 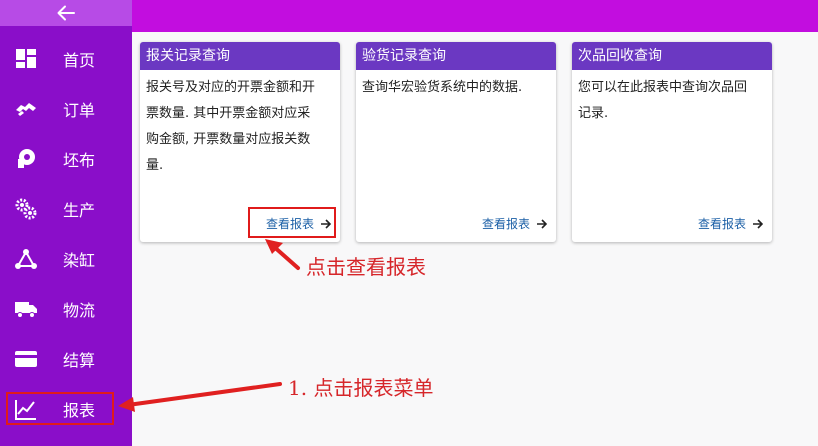 I want to click on arrowhead, so click(x=126, y=404).